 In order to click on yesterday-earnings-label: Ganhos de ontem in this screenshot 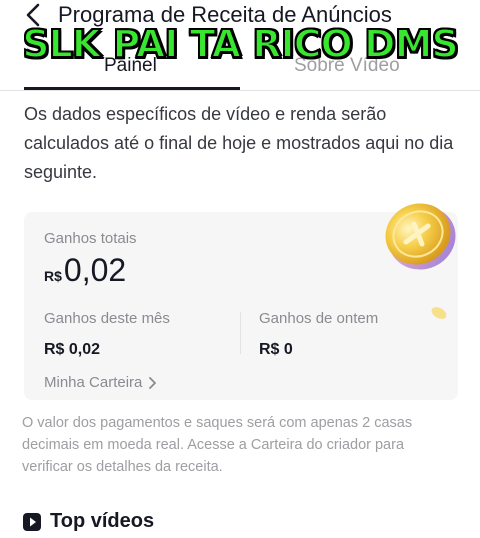, I will do `click(319, 318)`.